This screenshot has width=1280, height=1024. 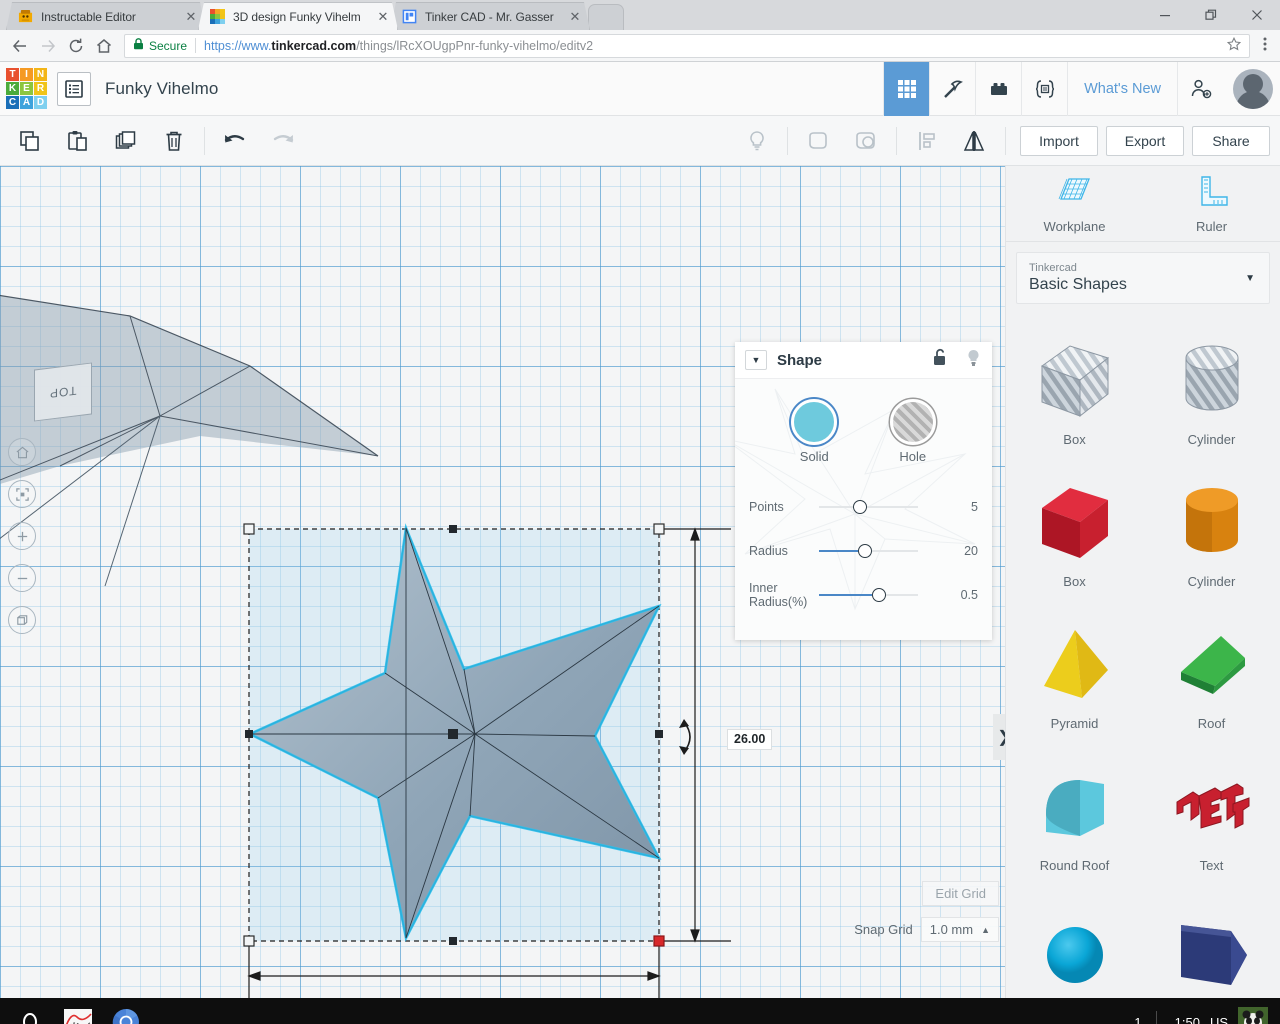 What do you see at coordinates (1224, 1019) in the screenshot?
I see `language-indicator: US` at bounding box center [1224, 1019].